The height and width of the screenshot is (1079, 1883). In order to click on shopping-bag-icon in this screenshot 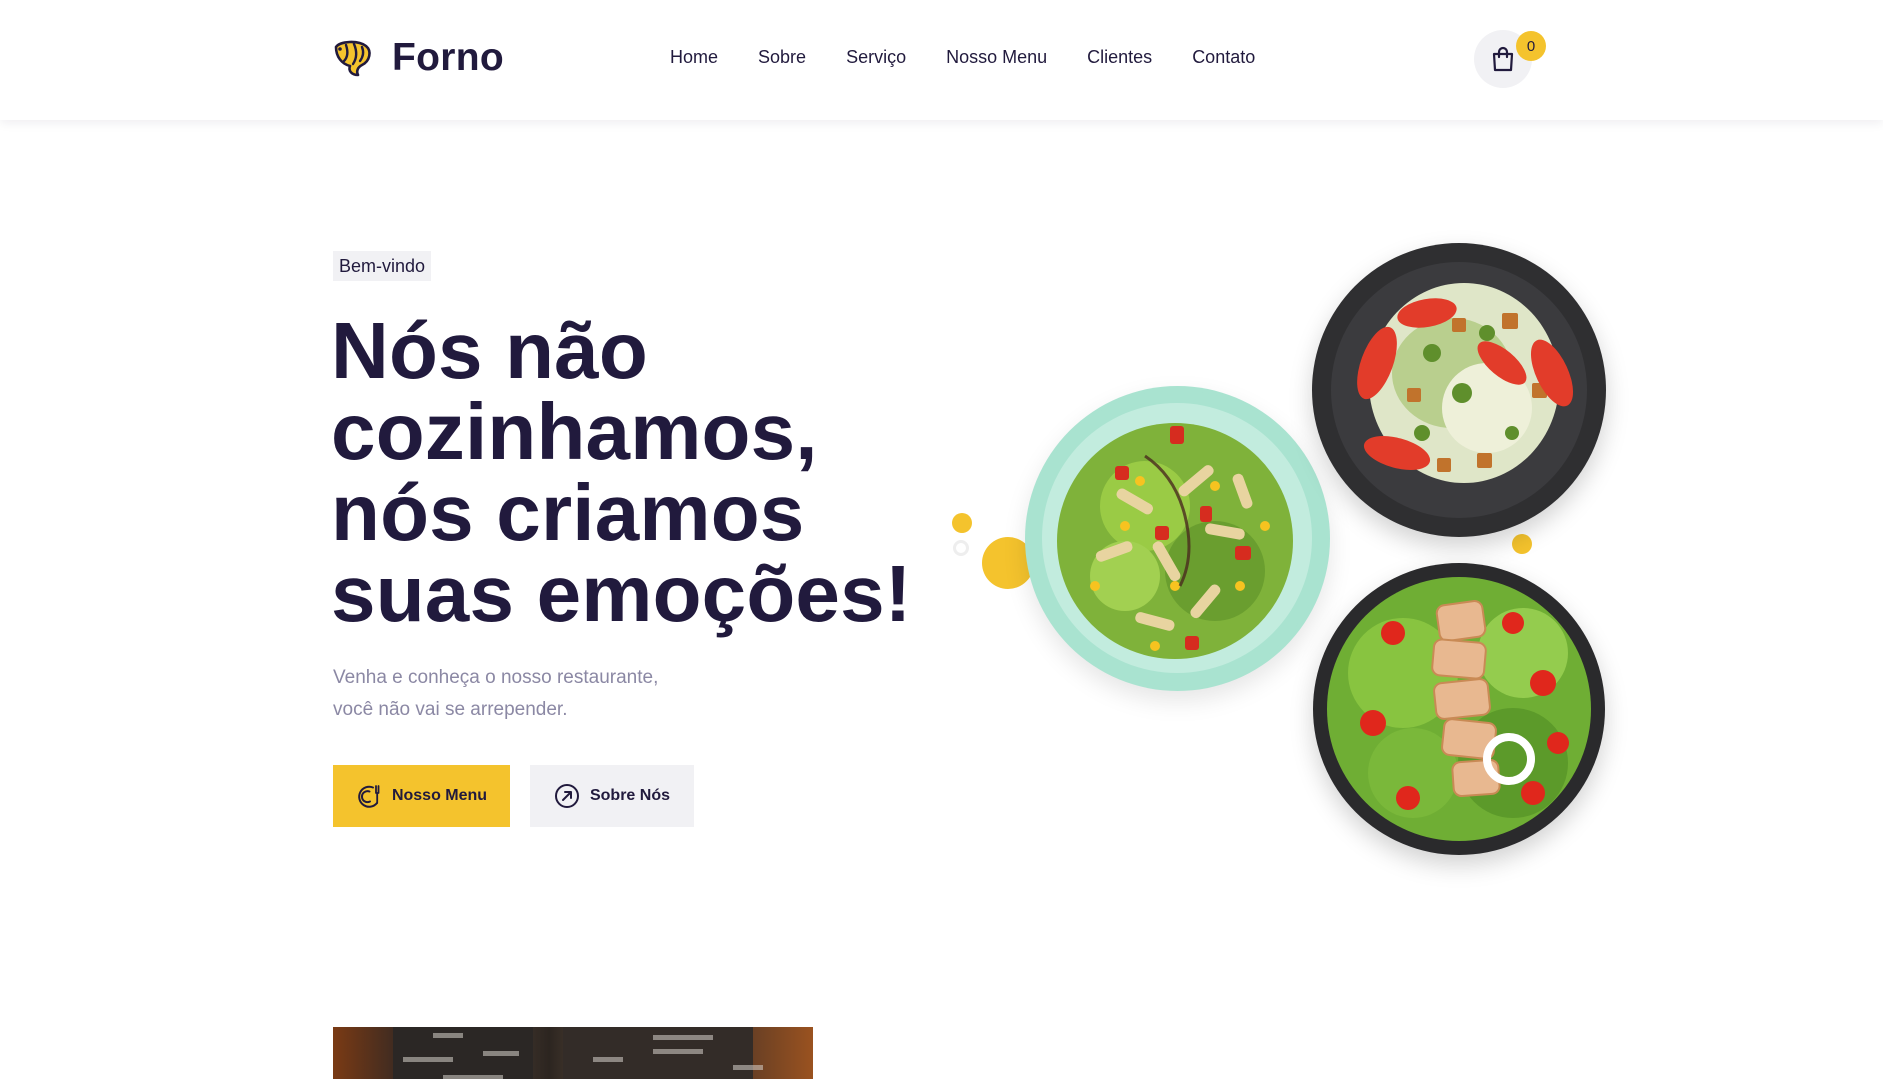, I will do `click(1503, 59)`.